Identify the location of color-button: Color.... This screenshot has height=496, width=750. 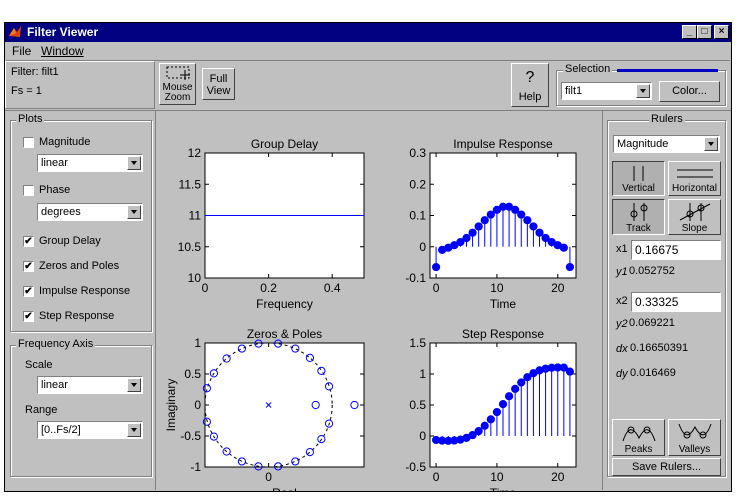
(689, 91).